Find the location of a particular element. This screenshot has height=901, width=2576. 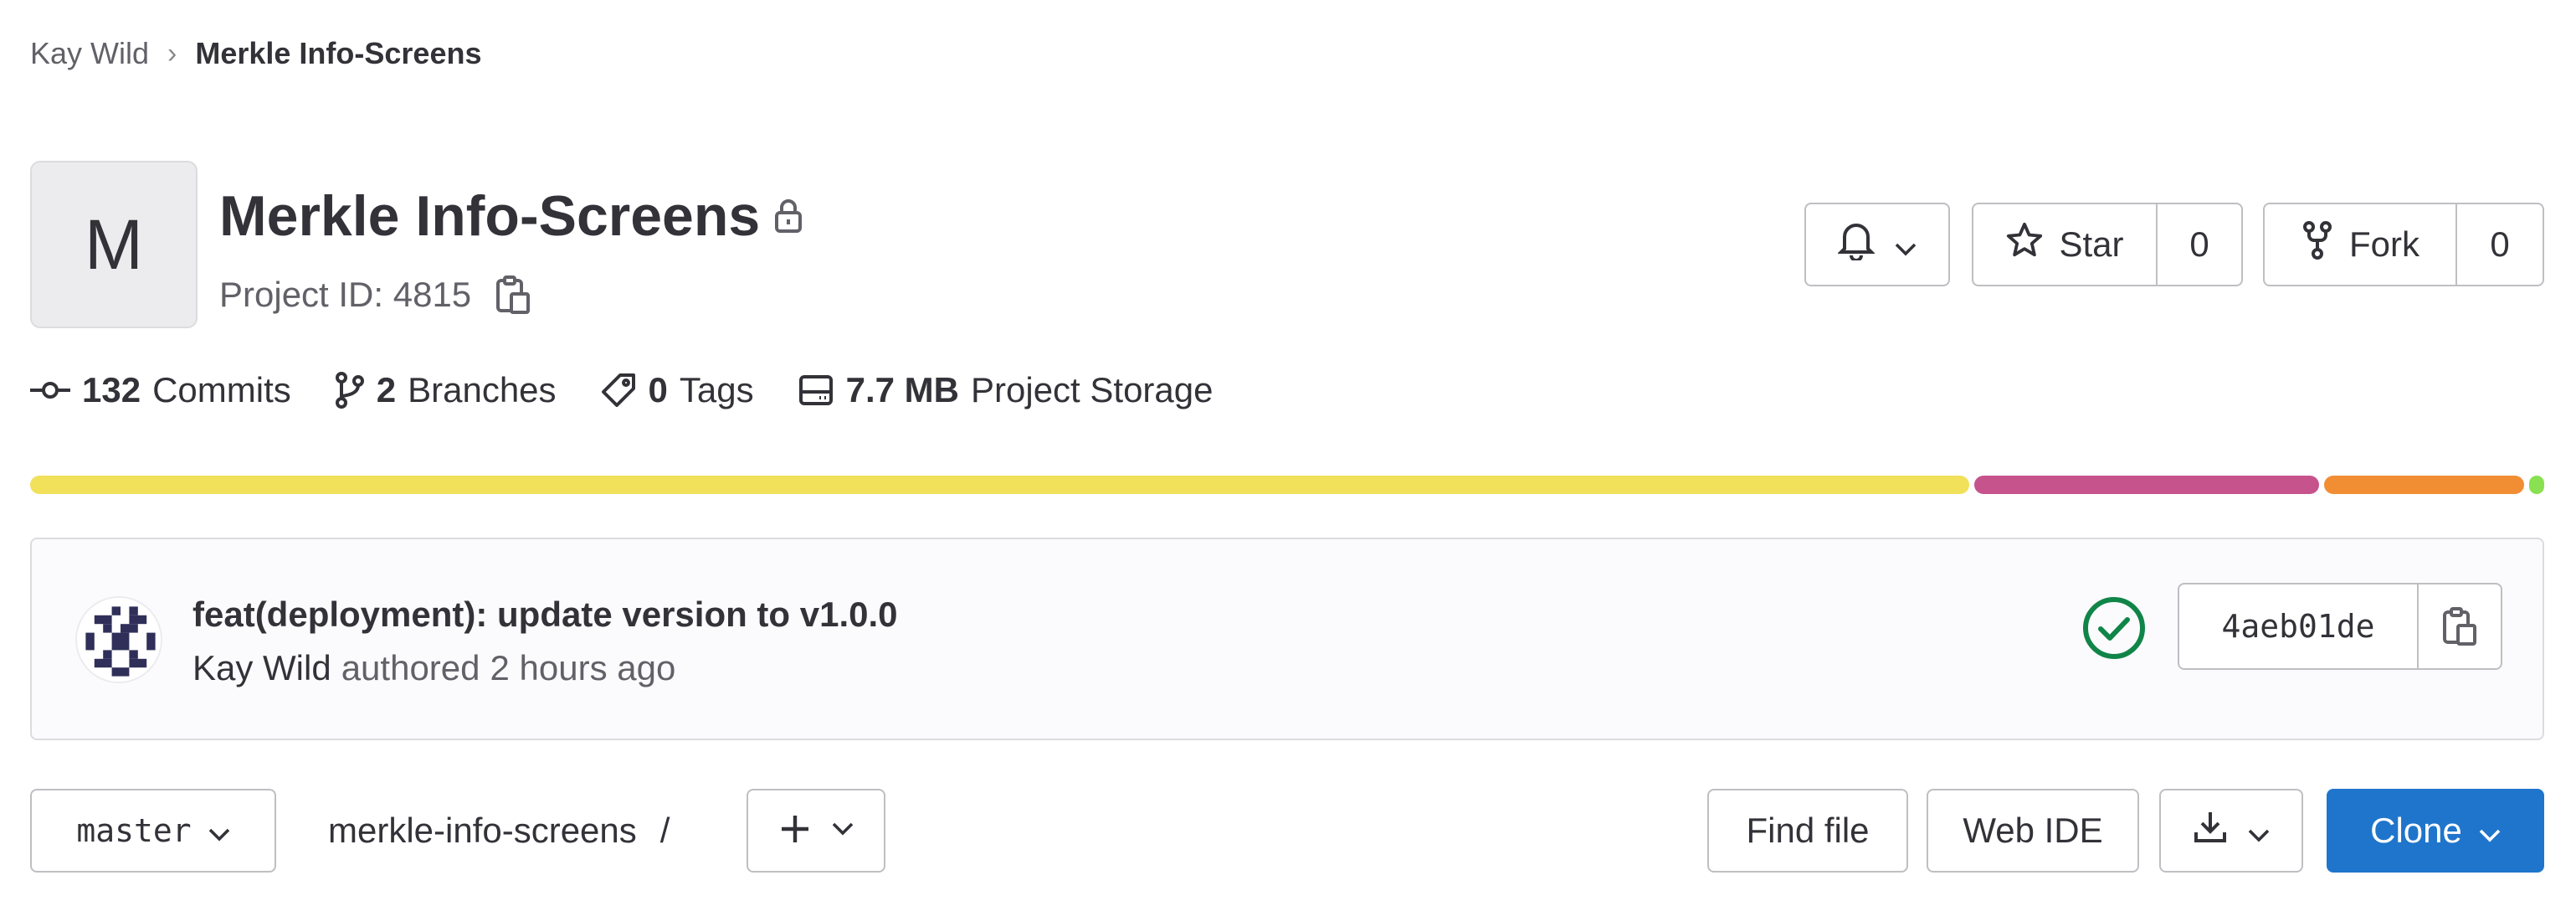

project-id: Project ID: 4815 is located at coordinates (375, 295).